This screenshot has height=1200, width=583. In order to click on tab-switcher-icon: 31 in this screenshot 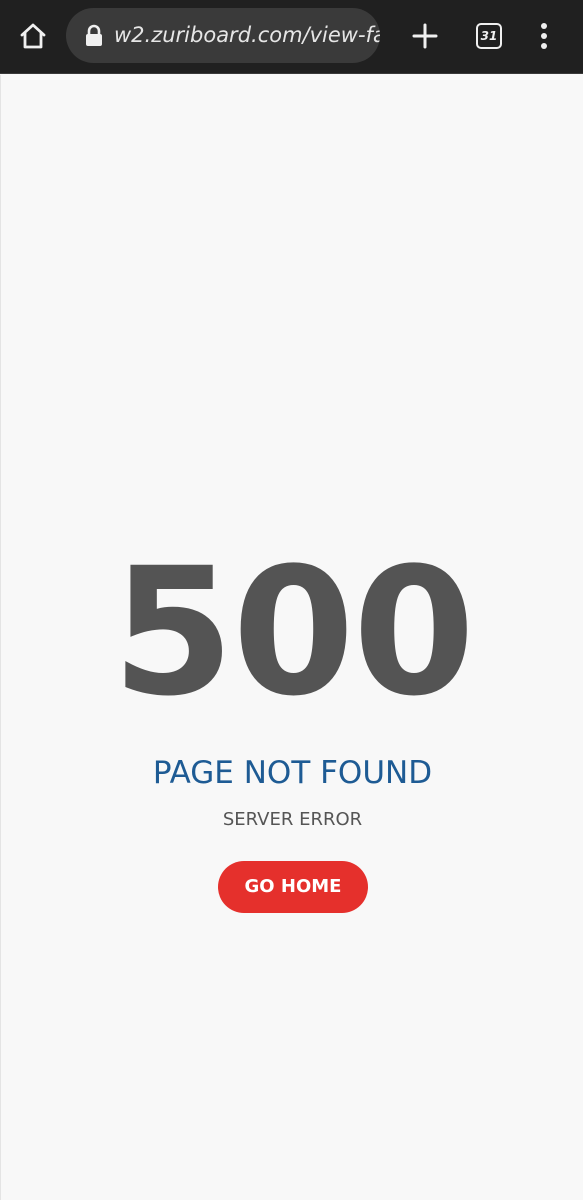, I will do `click(489, 36)`.